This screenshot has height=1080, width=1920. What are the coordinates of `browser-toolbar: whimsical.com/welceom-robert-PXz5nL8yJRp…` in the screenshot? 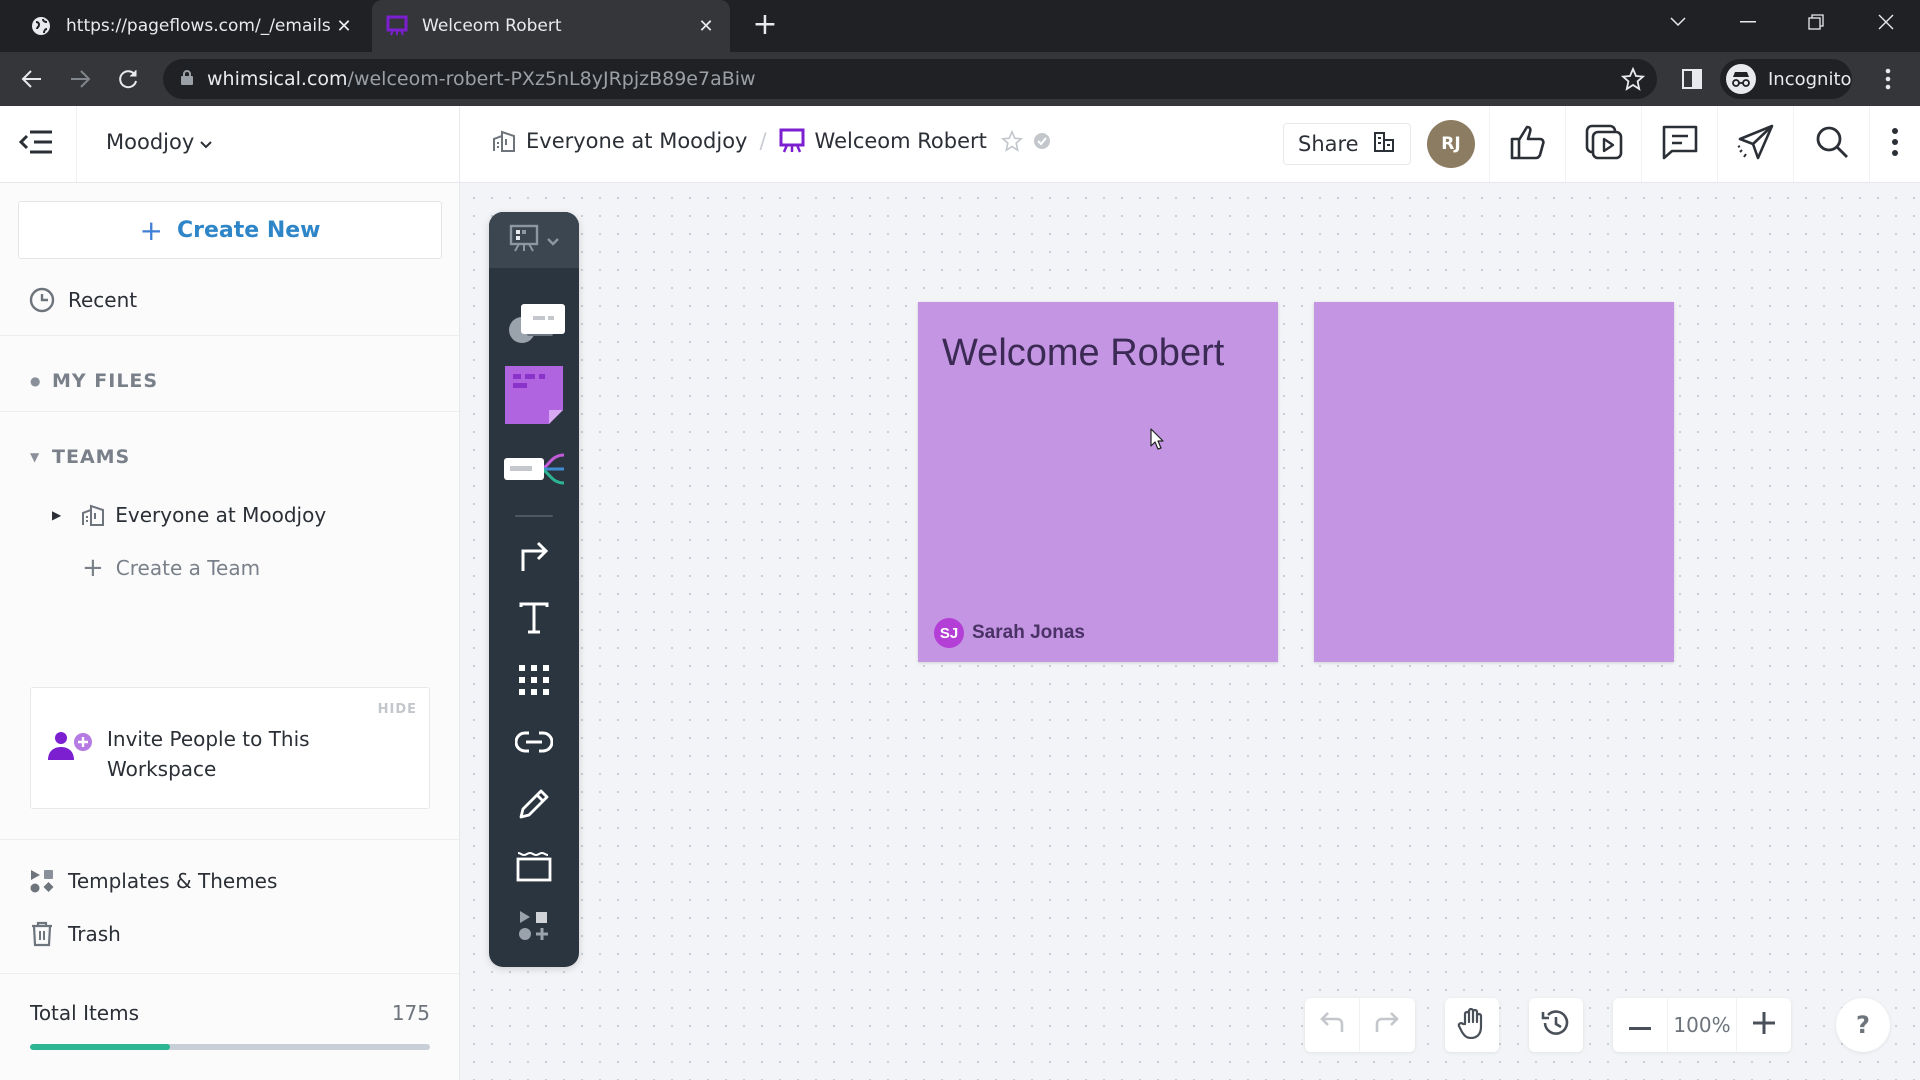 It's located at (960, 79).